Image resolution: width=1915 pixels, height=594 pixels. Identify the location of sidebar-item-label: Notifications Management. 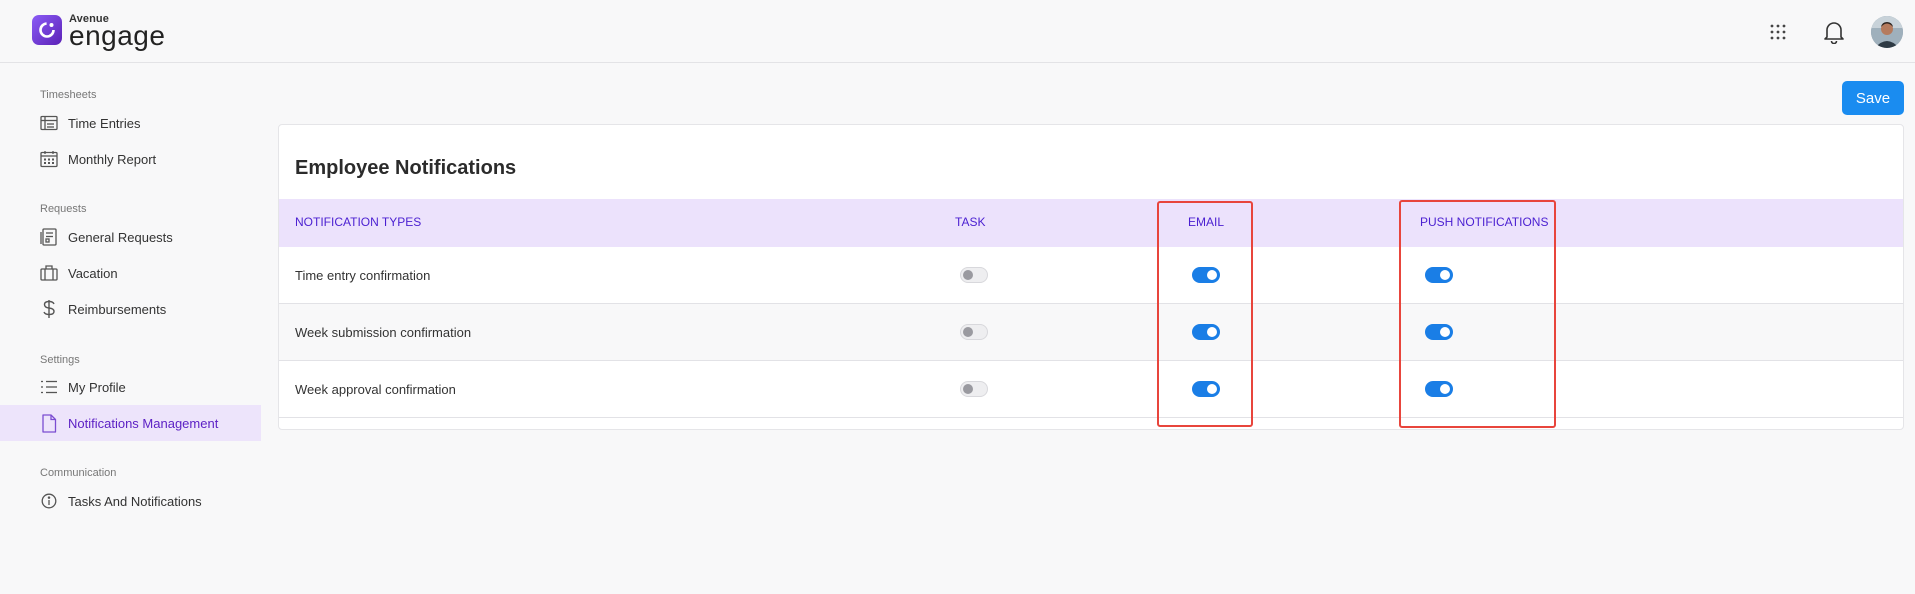
(143, 423).